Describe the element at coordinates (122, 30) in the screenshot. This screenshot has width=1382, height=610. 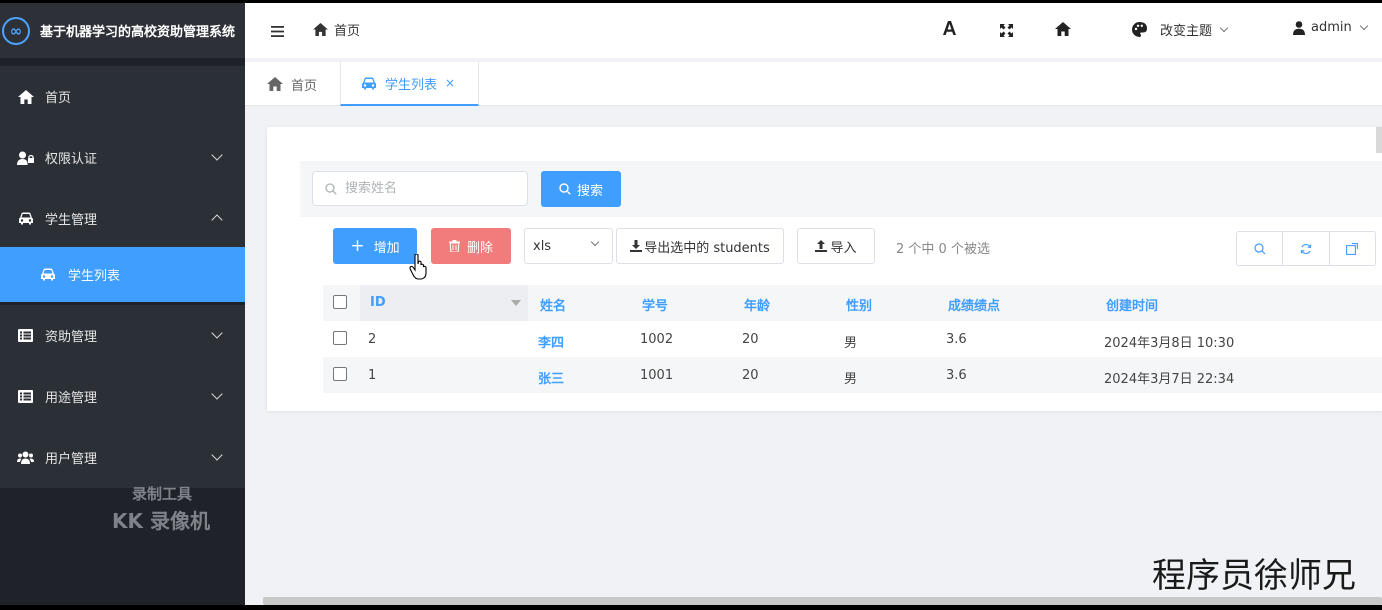
I see `brand: ∞ 基于机器学习的高校资助管理系统` at that location.